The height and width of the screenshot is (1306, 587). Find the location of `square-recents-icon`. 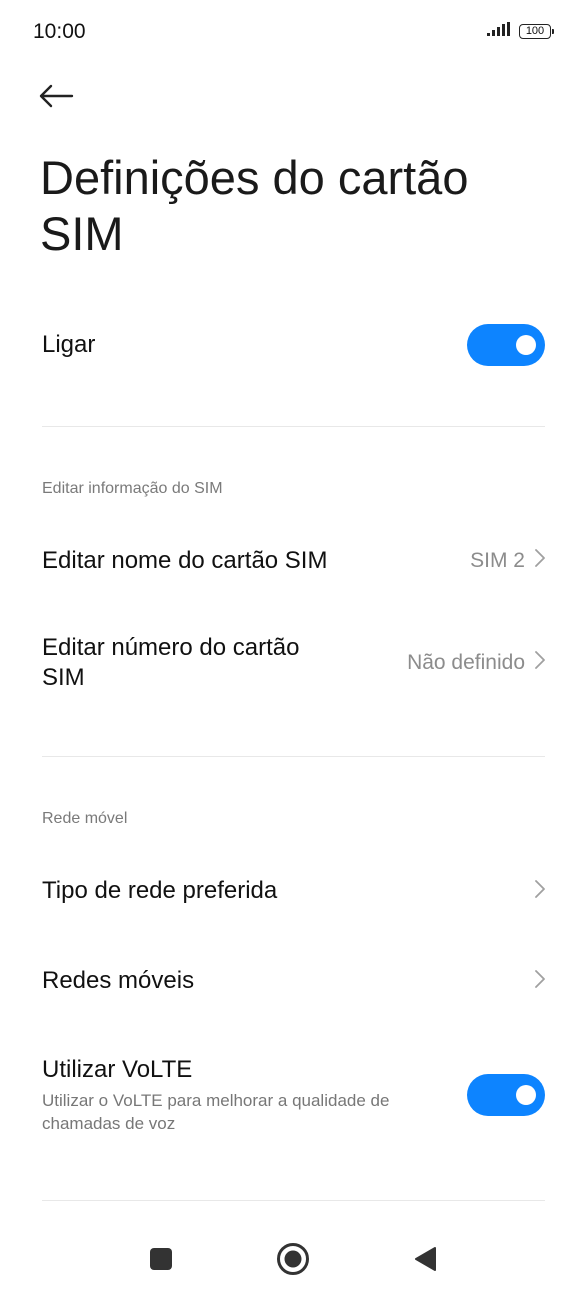

square-recents-icon is located at coordinates (161, 1261).